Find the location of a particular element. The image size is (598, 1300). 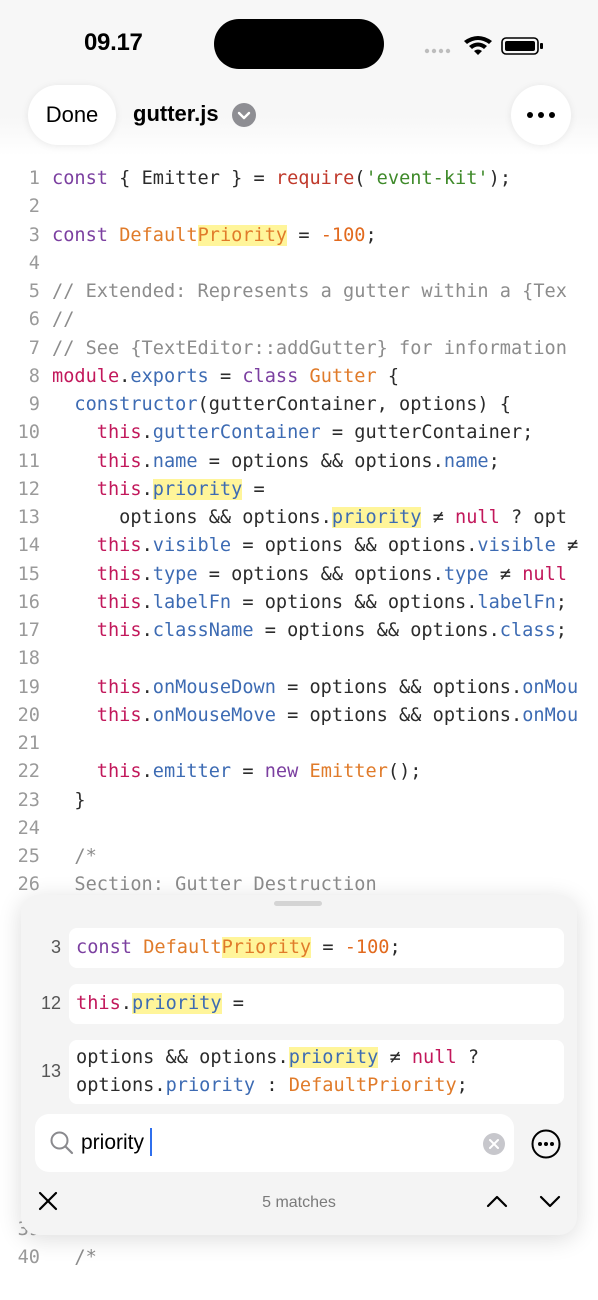

code-text: this.gutterContainer = gutterContainer; is located at coordinates (293, 433).